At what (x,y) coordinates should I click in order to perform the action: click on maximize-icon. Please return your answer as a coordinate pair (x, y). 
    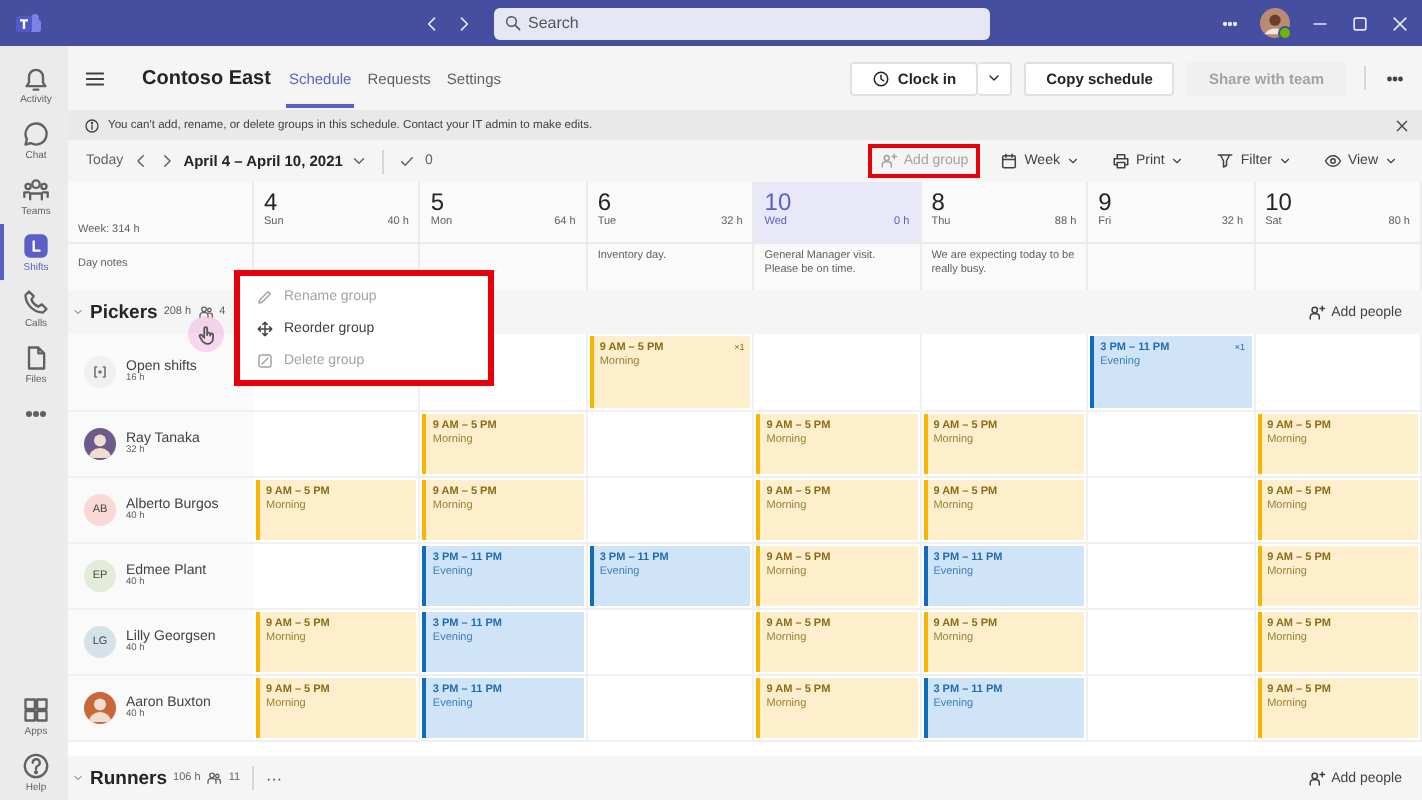
    Looking at the image, I should click on (1360, 23).